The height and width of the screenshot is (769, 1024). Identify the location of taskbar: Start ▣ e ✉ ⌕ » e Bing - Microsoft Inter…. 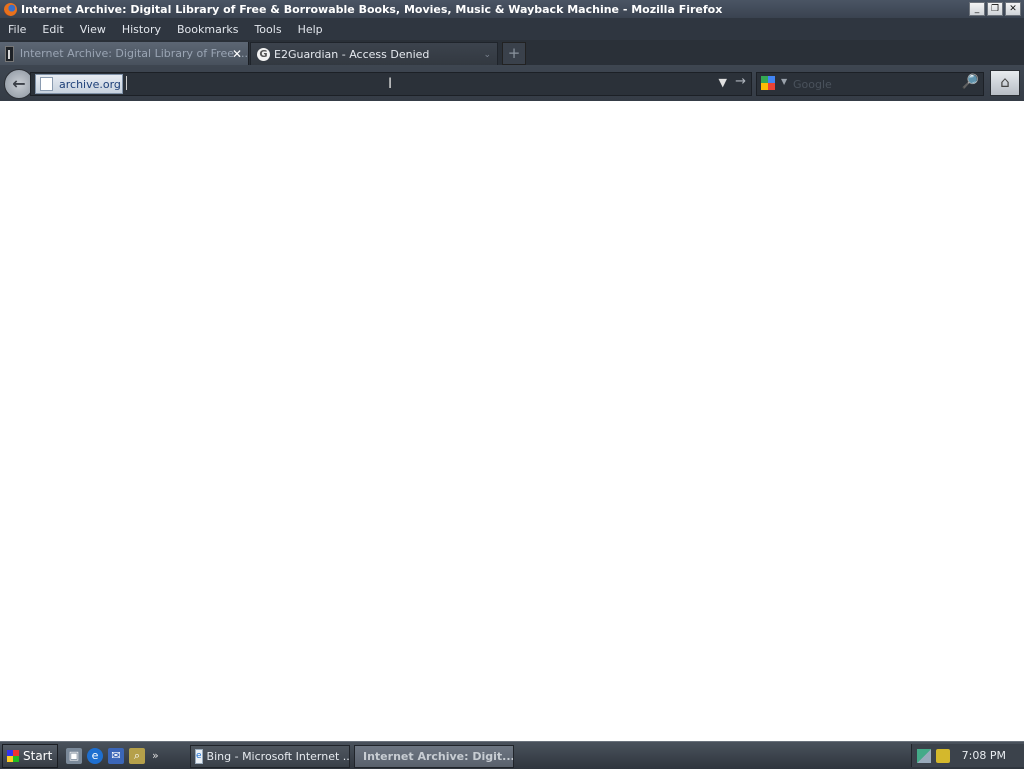
(512, 755).